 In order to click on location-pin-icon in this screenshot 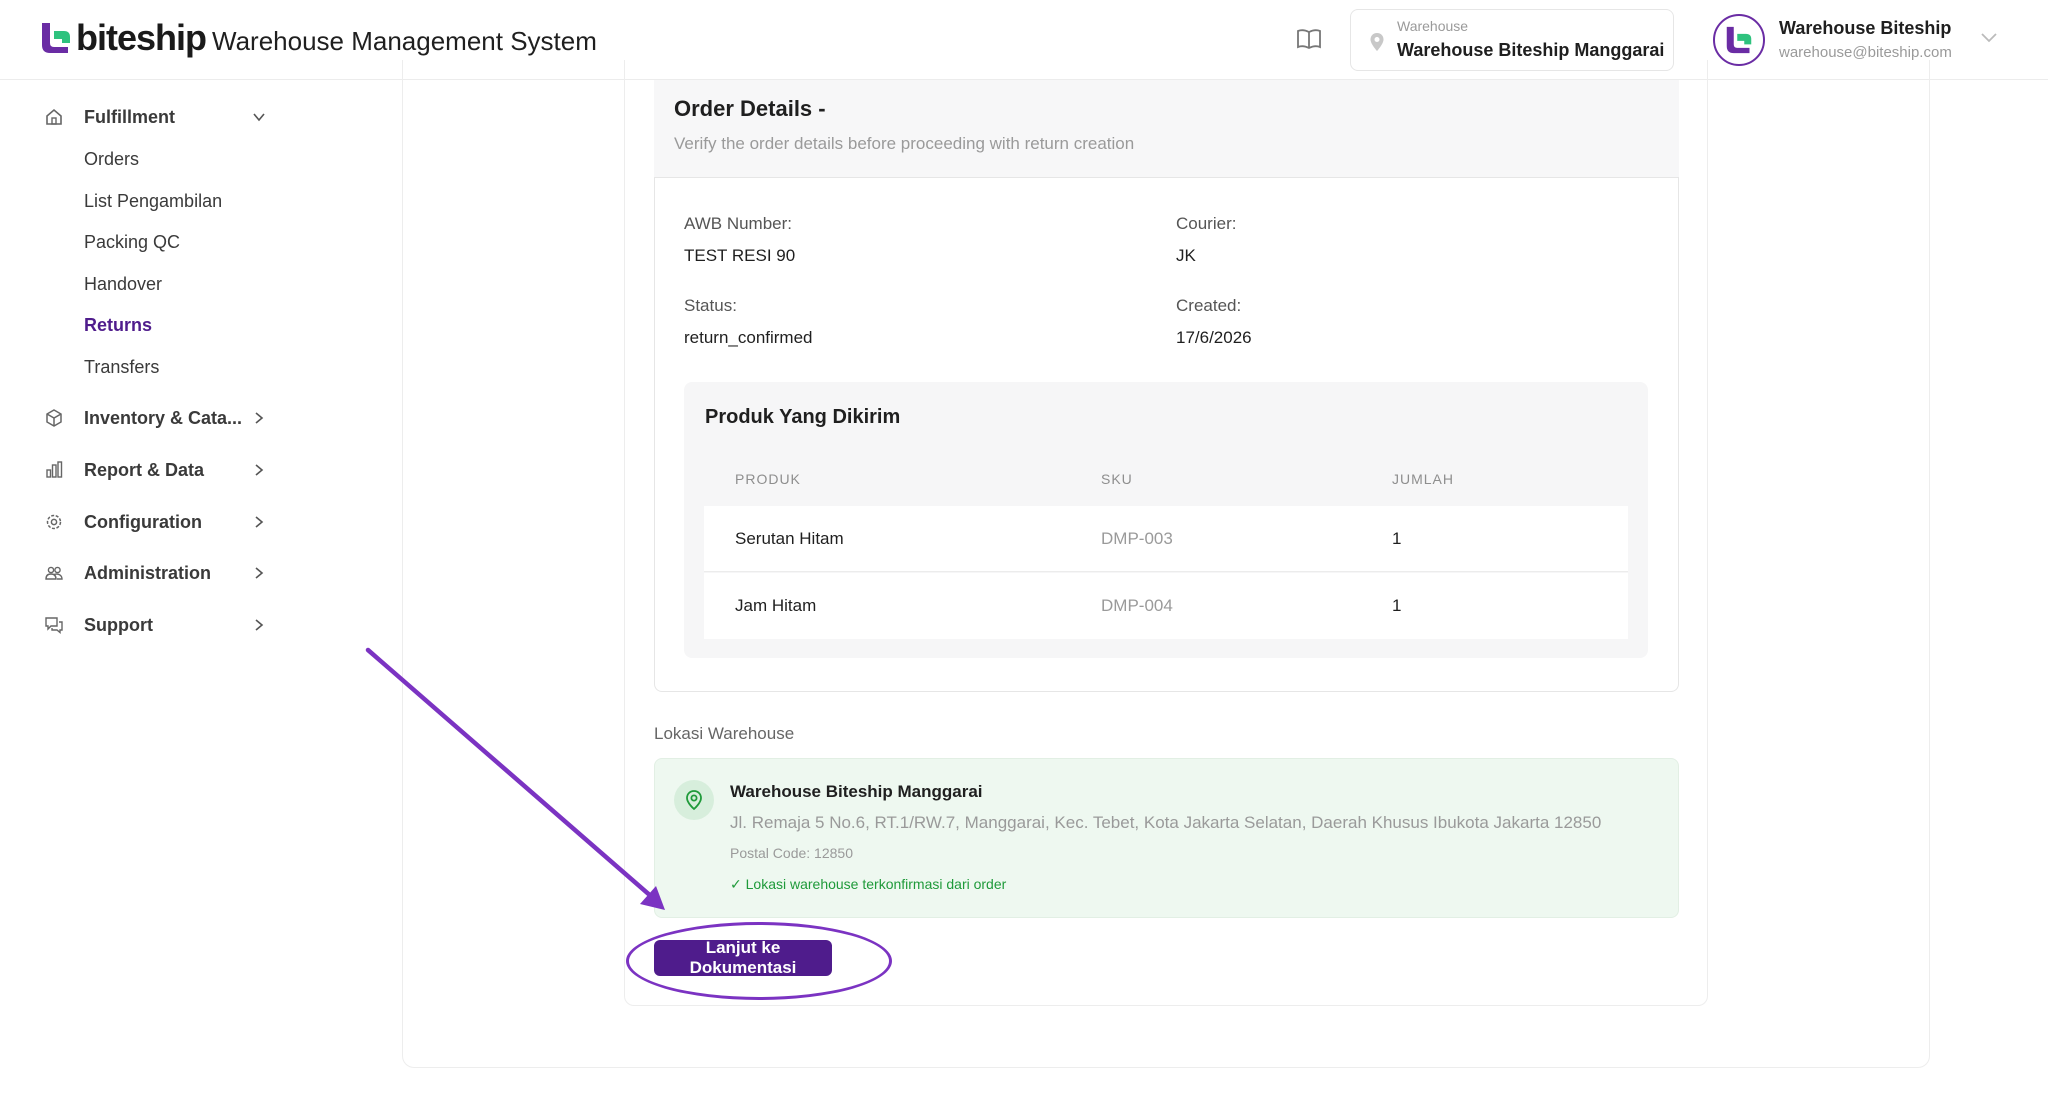, I will do `click(694, 800)`.